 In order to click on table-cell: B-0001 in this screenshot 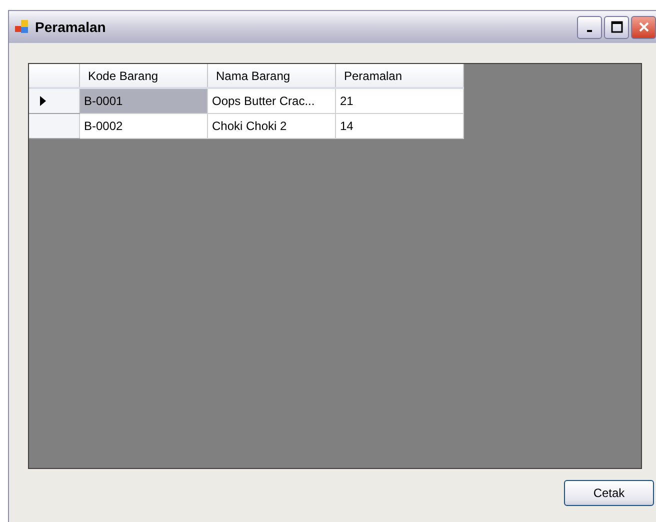, I will do `click(144, 100)`.